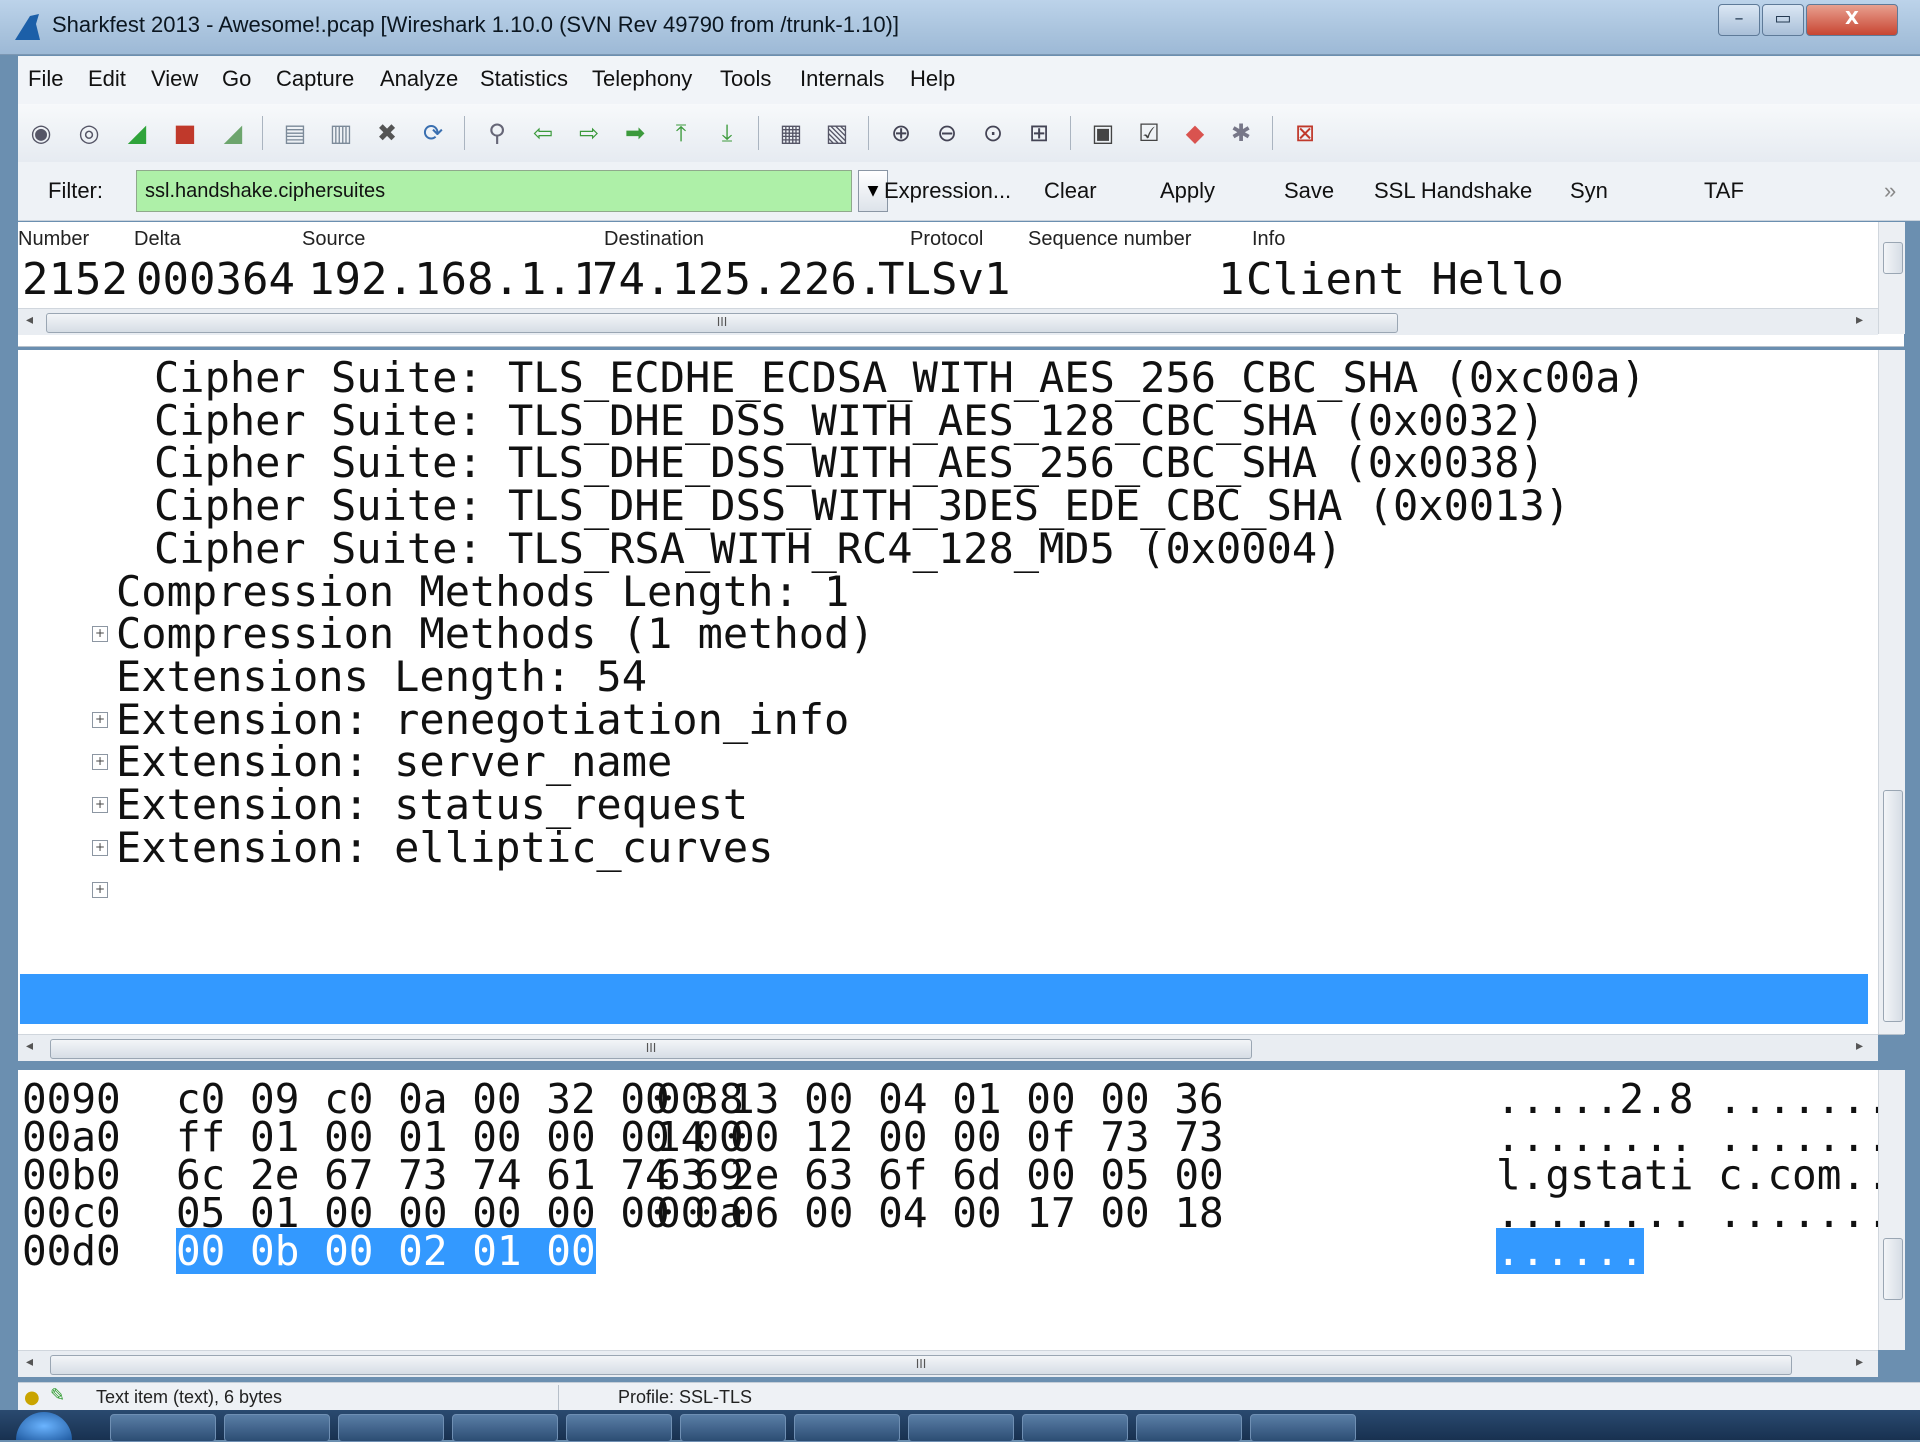 The width and height of the screenshot is (1920, 1442). What do you see at coordinates (157, 239) in the screenshot?
I see `column-header-delta: Delta` at bounding box center [157, 239].